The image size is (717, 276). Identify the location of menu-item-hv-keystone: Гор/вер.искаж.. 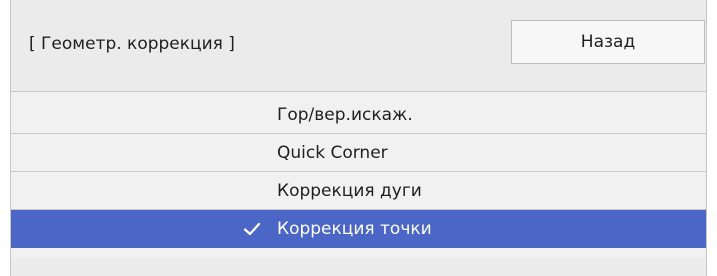
(358, 115).